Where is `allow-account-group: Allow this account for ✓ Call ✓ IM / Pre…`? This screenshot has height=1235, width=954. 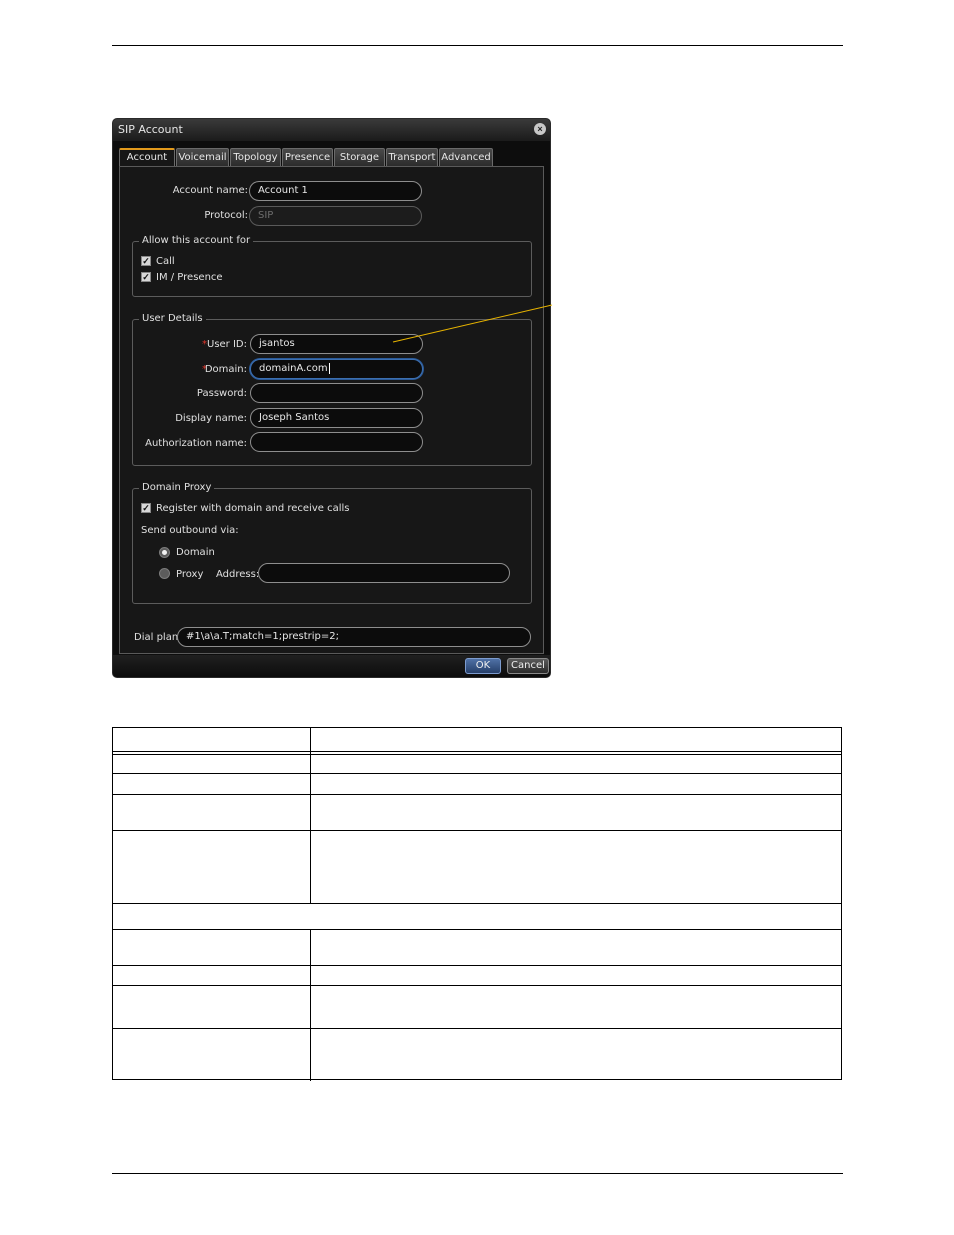 allow-account-group: Allow this account for ✓ Call ✓ IM / Pre… is located at coordinates (332, 266).